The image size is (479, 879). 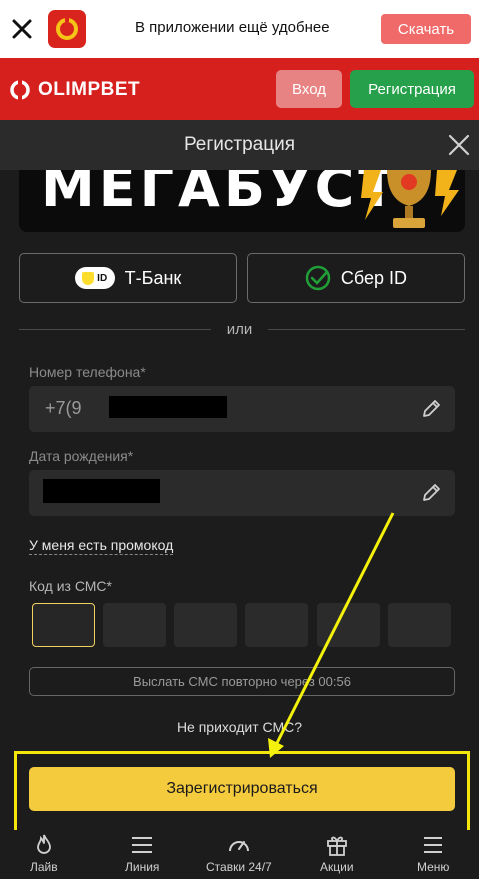 I want to click on or-text: или, so click(x=239, y=329).